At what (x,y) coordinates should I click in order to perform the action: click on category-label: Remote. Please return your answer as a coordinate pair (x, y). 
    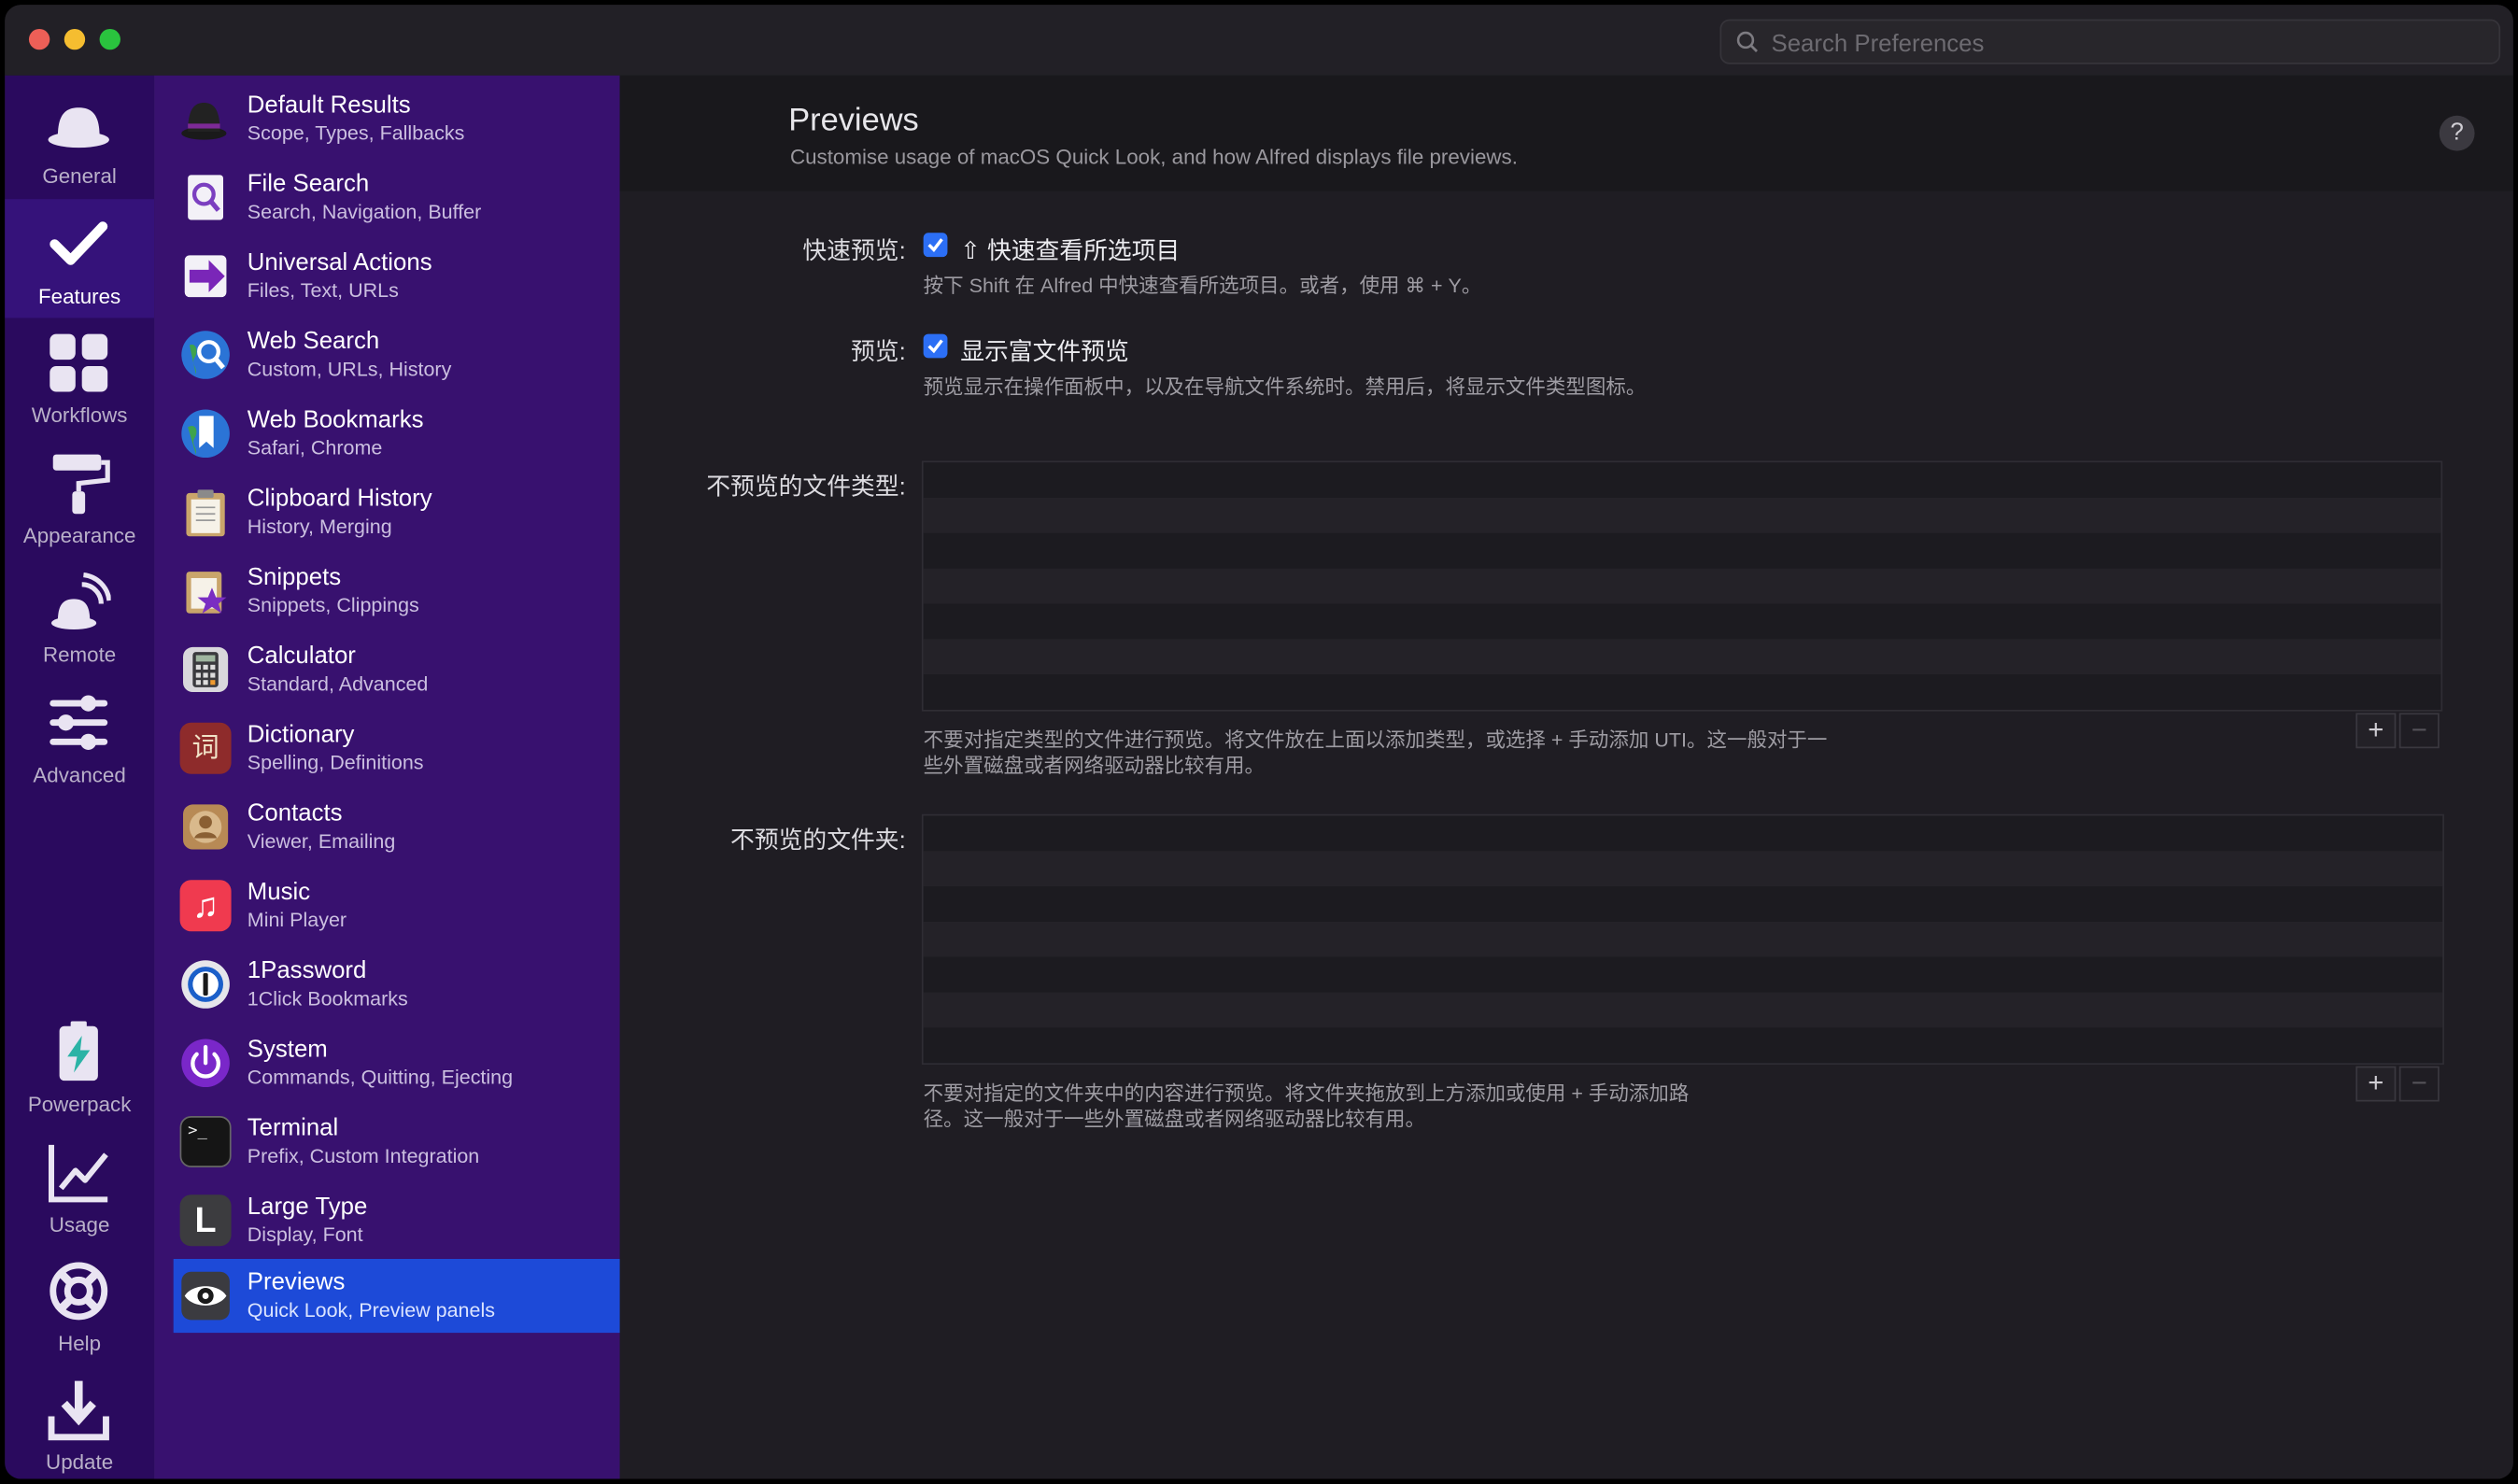
    Looking at the image, I should click on (79, 654).